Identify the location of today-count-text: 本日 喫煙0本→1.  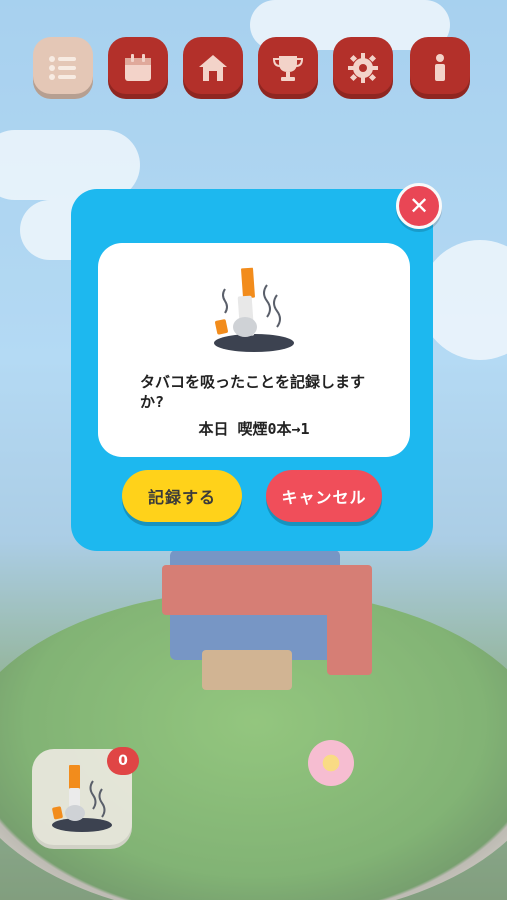
(254, 429).